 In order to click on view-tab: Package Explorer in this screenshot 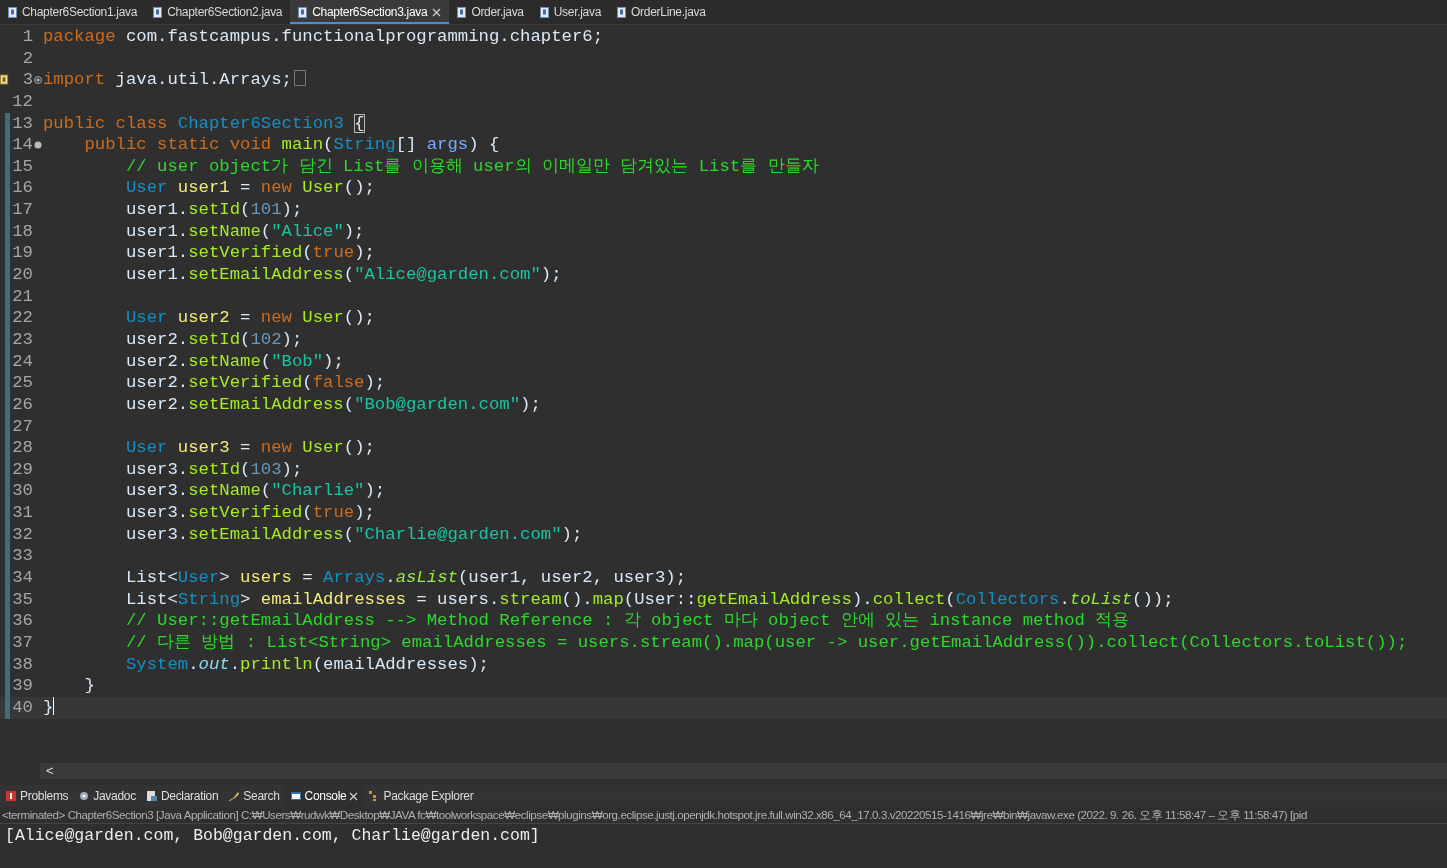, I will do `click(421, 796)`.